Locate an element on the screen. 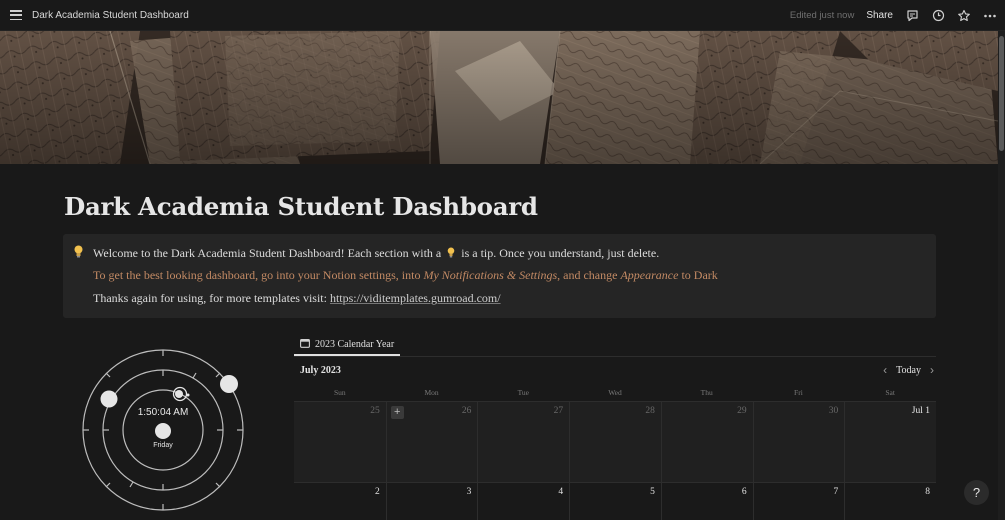 The image size is (1005, 520). history-icon is located at coordinates (938, 16).